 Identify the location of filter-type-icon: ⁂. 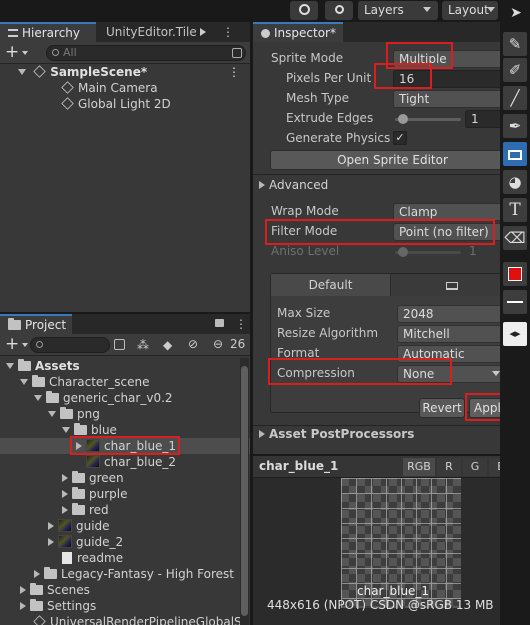
(143, 345).